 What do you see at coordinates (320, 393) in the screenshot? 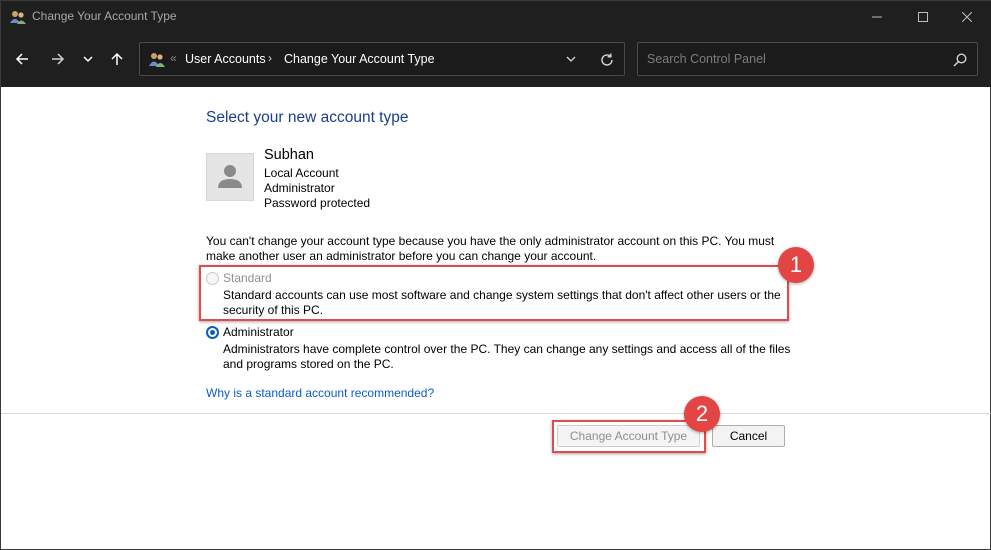
I see `standard-account-help-link: Why is a standard account recommended?` at bounding box center [320, 393].